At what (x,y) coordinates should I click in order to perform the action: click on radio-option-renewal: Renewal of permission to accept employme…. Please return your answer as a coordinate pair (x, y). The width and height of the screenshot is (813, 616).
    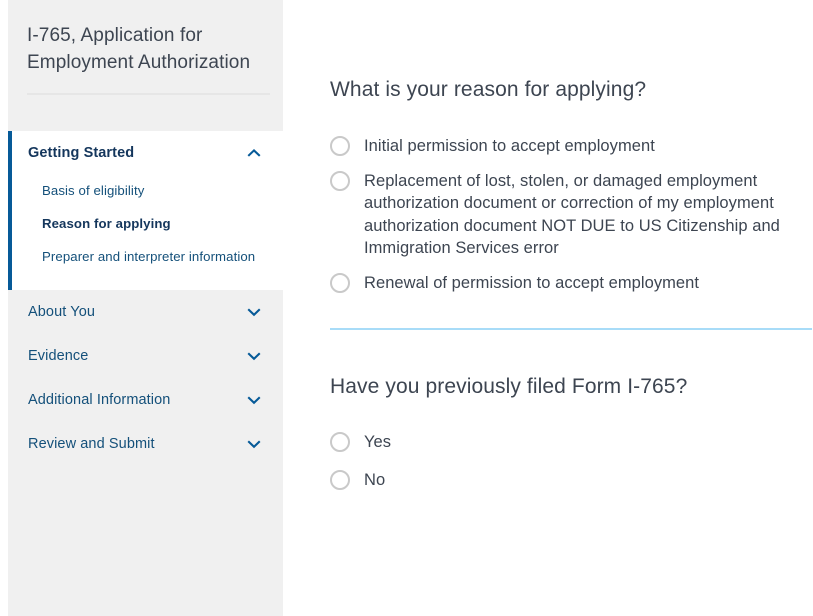
    Looking at the image, I should click on (571, 283).